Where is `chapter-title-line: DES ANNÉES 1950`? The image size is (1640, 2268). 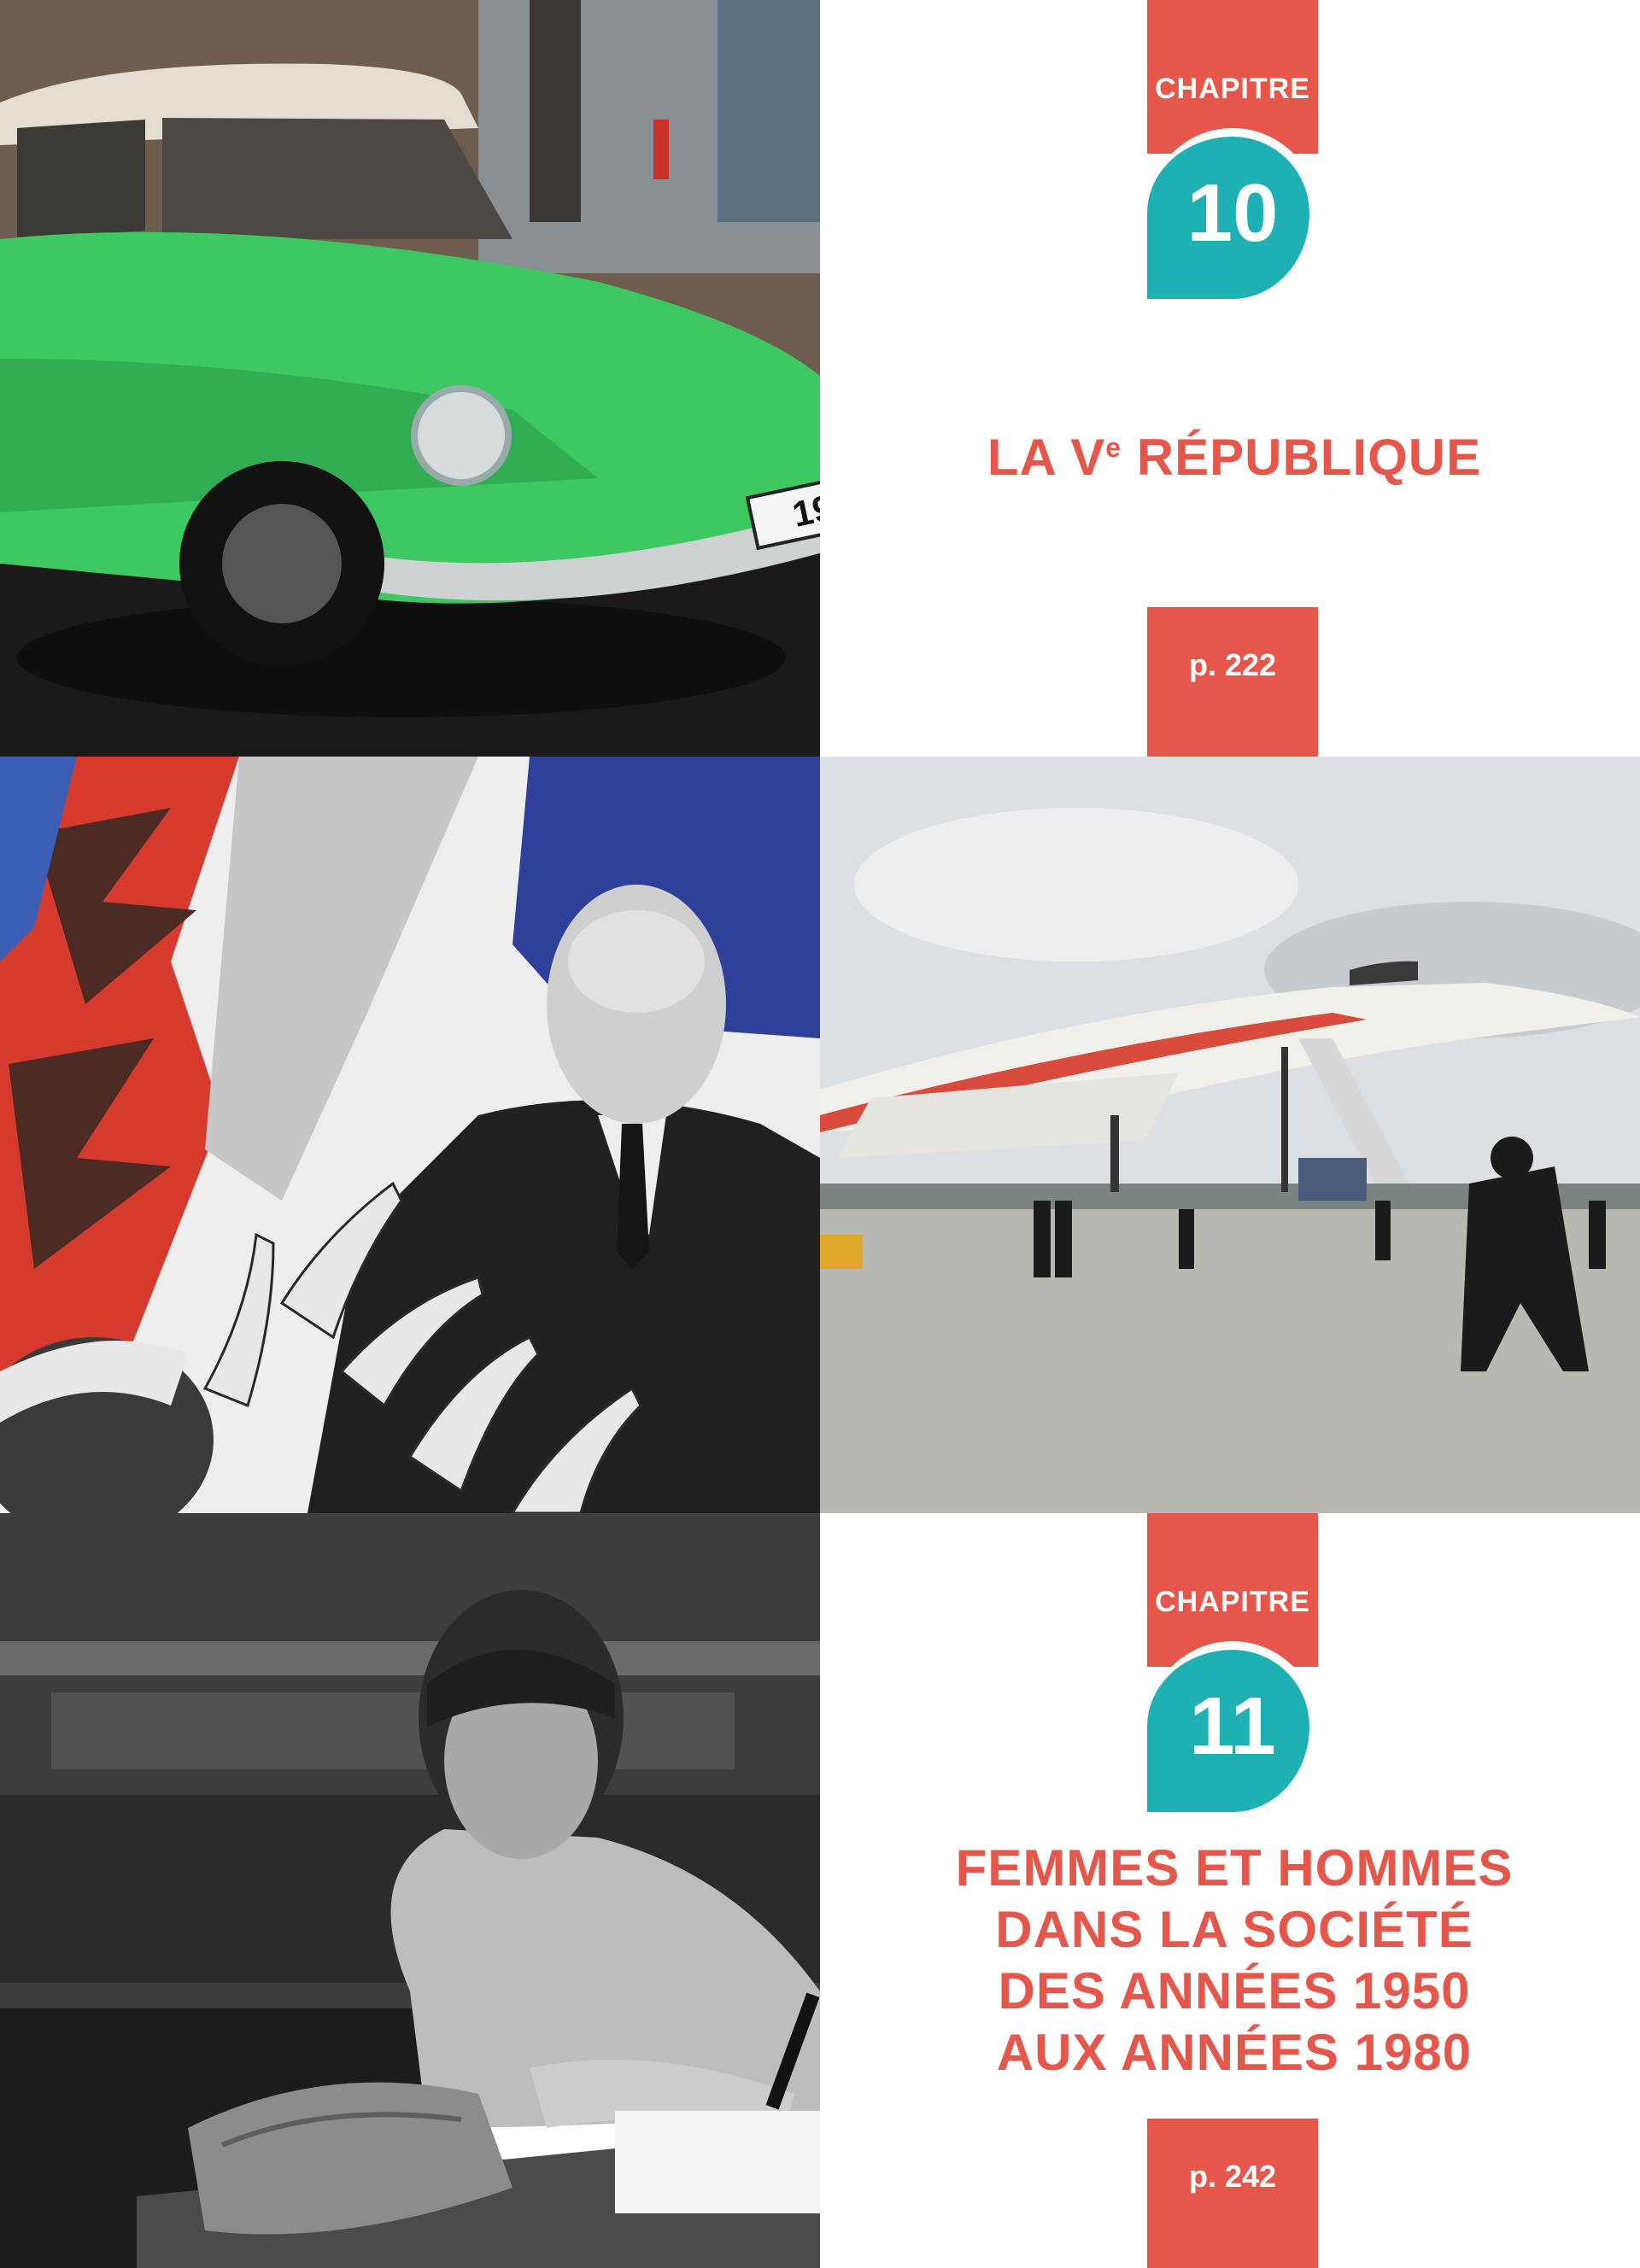 chapter-title-line: DES ANNÉES 1950 is located at coordinates (1234, 1991).